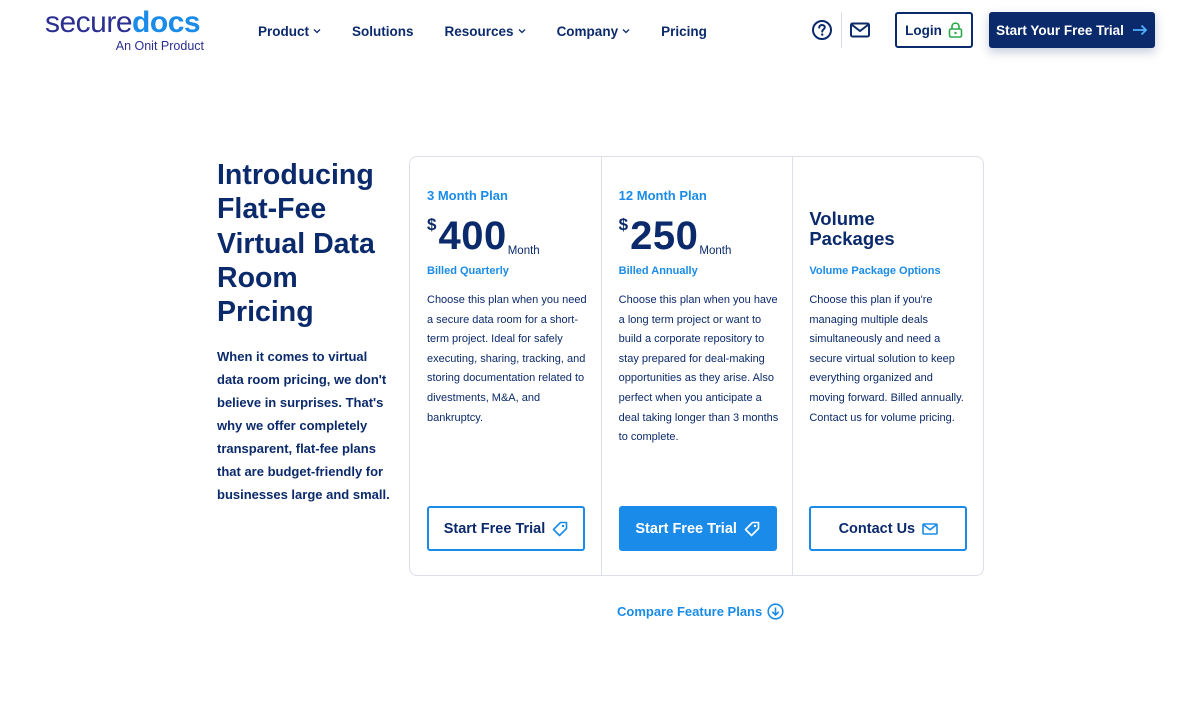  I want to click on plan-name: 12 Month Plan, so click(662, 195).